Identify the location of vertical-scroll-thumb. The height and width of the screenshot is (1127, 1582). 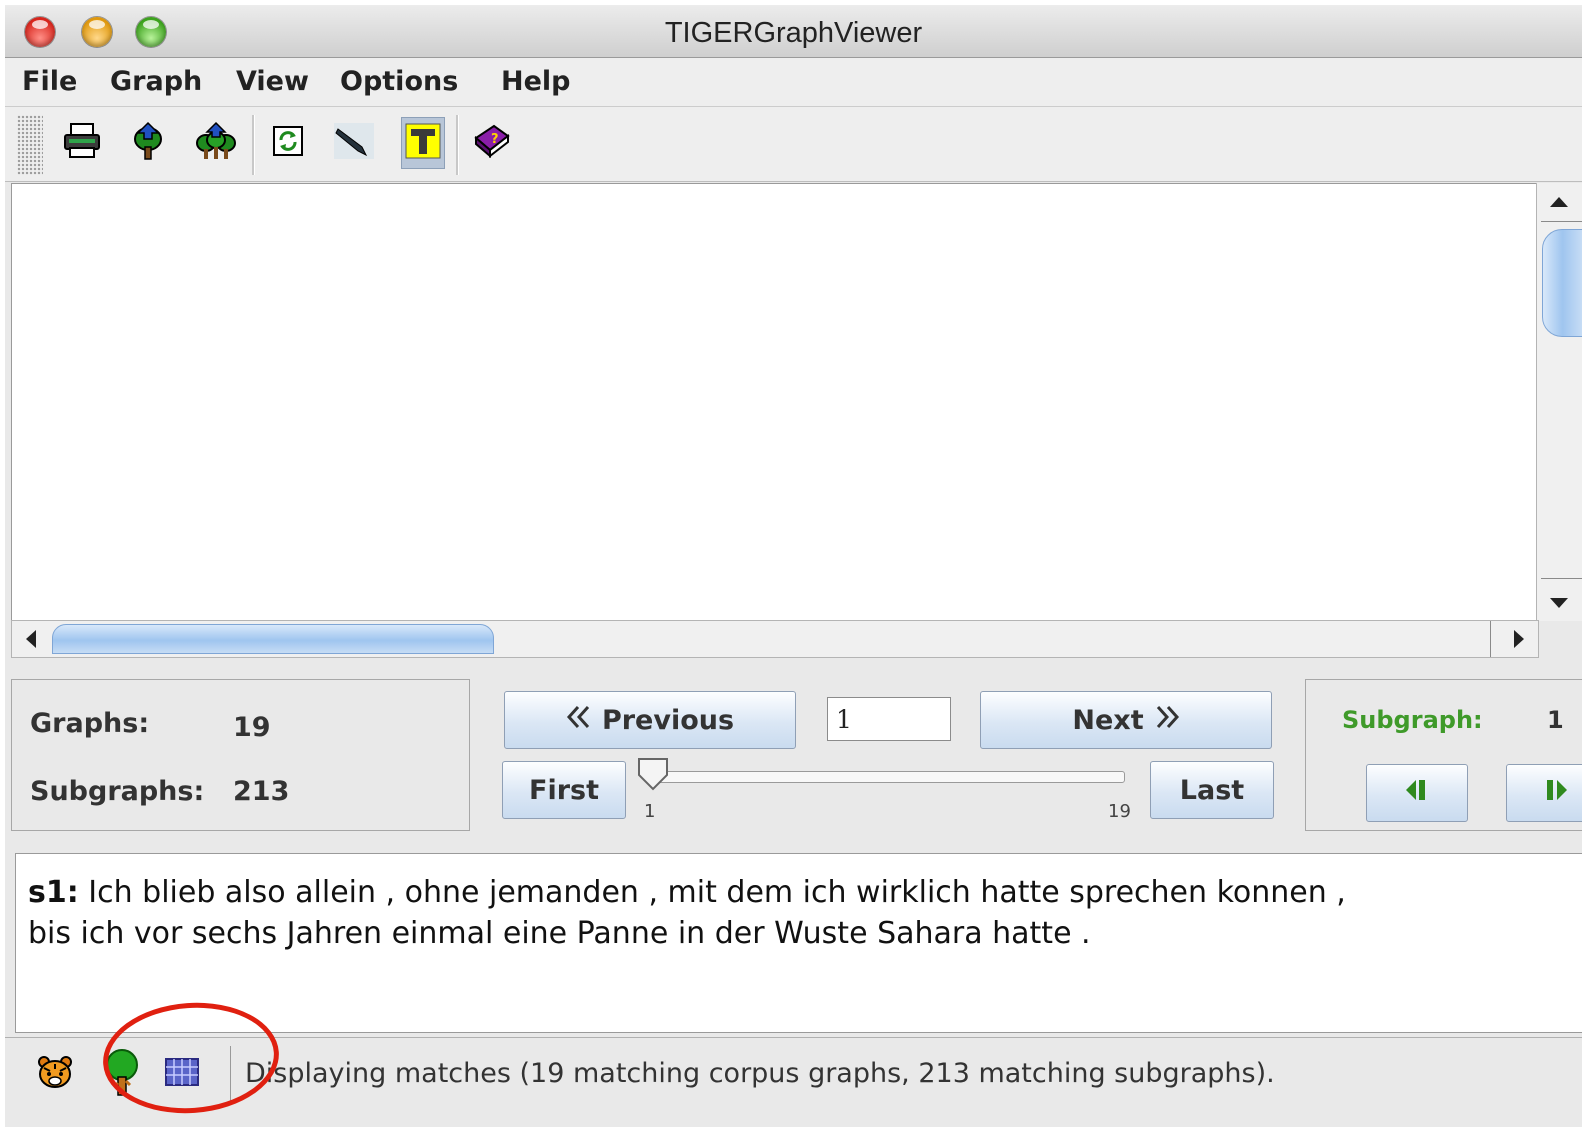
(1562, 283).